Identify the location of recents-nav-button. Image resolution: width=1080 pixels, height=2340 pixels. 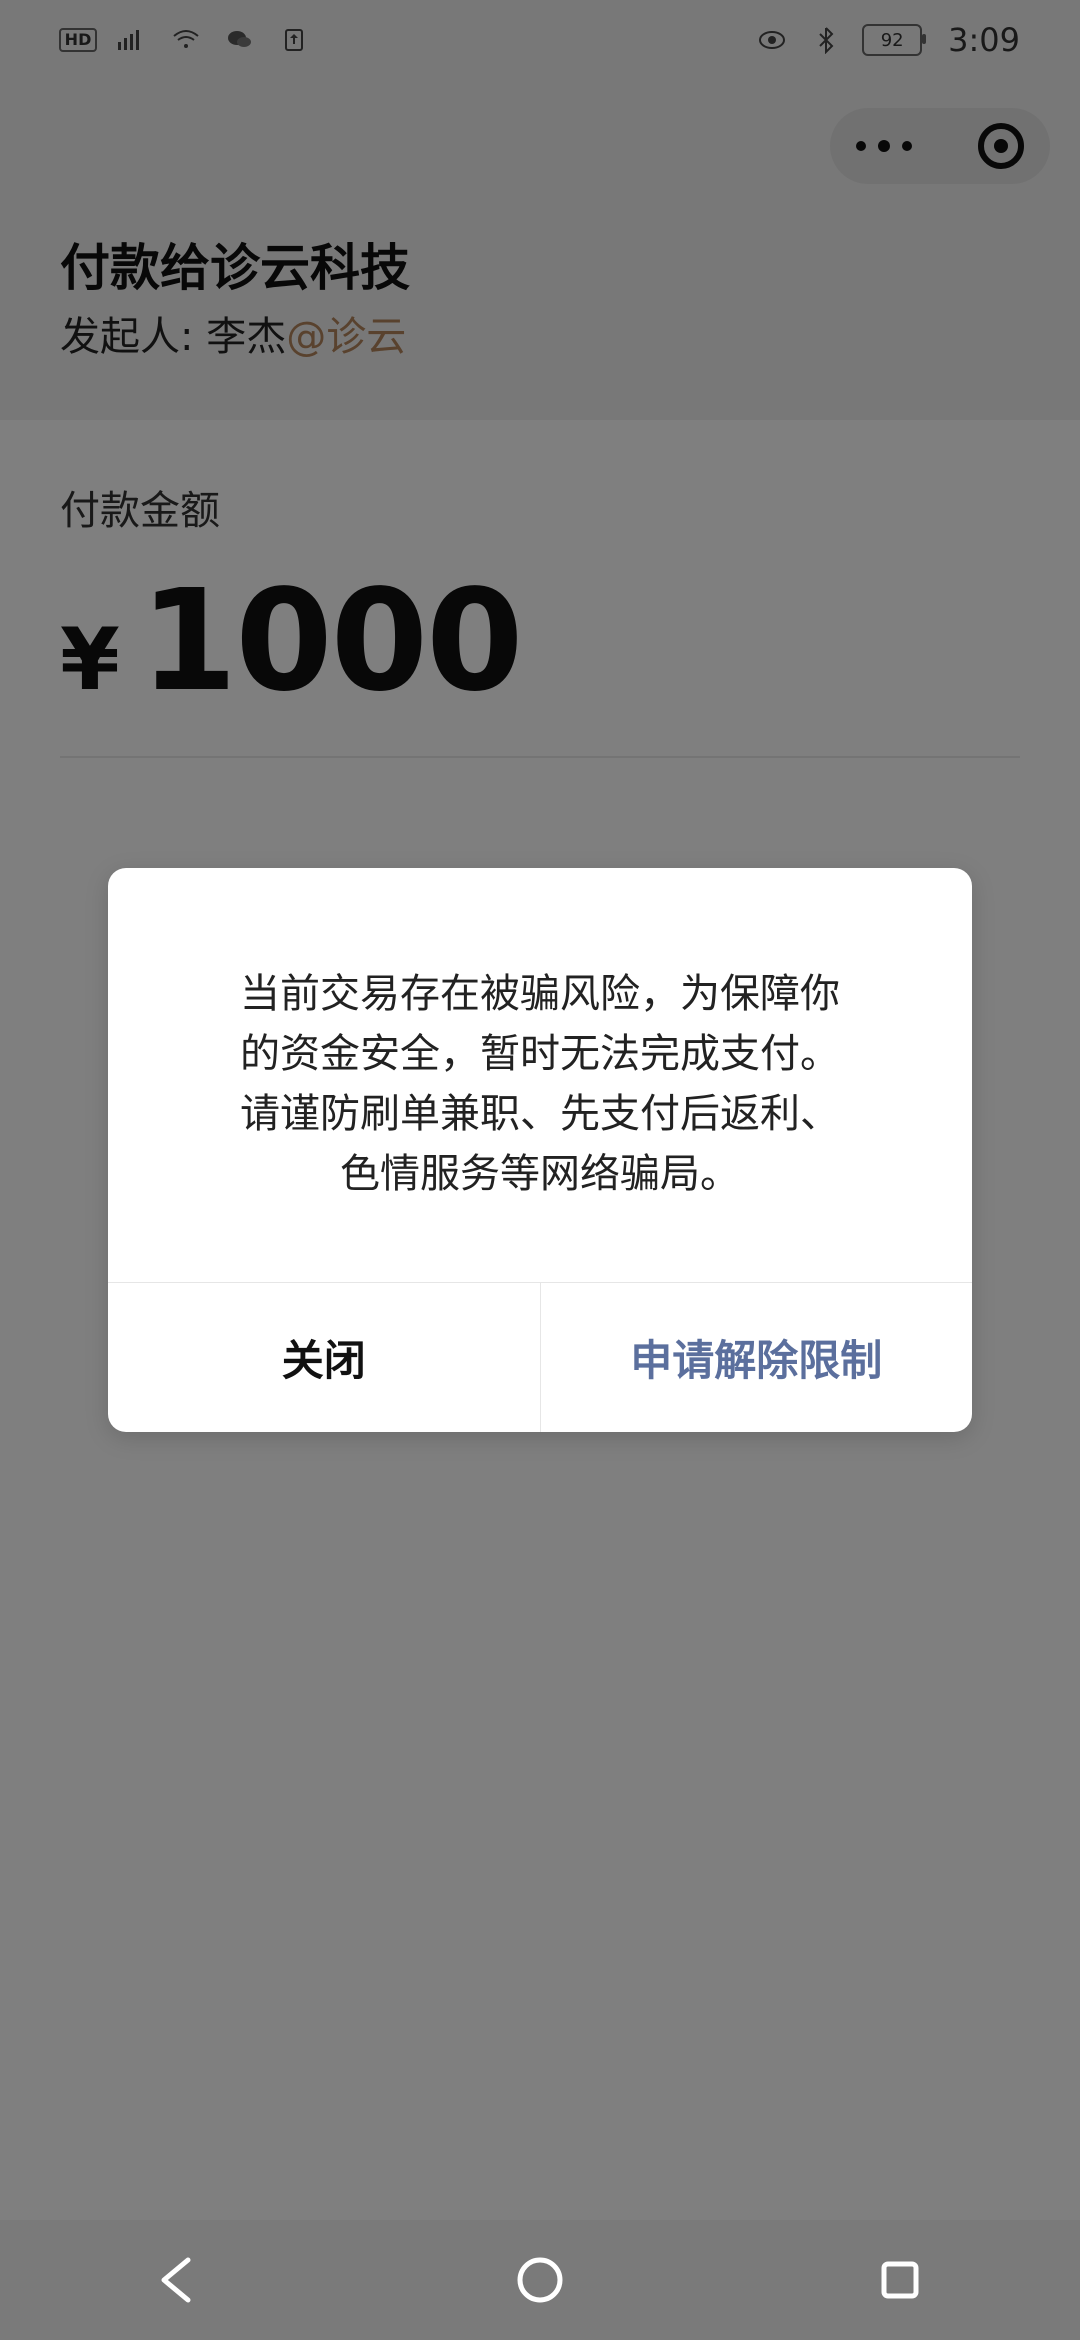
(900, 2280).